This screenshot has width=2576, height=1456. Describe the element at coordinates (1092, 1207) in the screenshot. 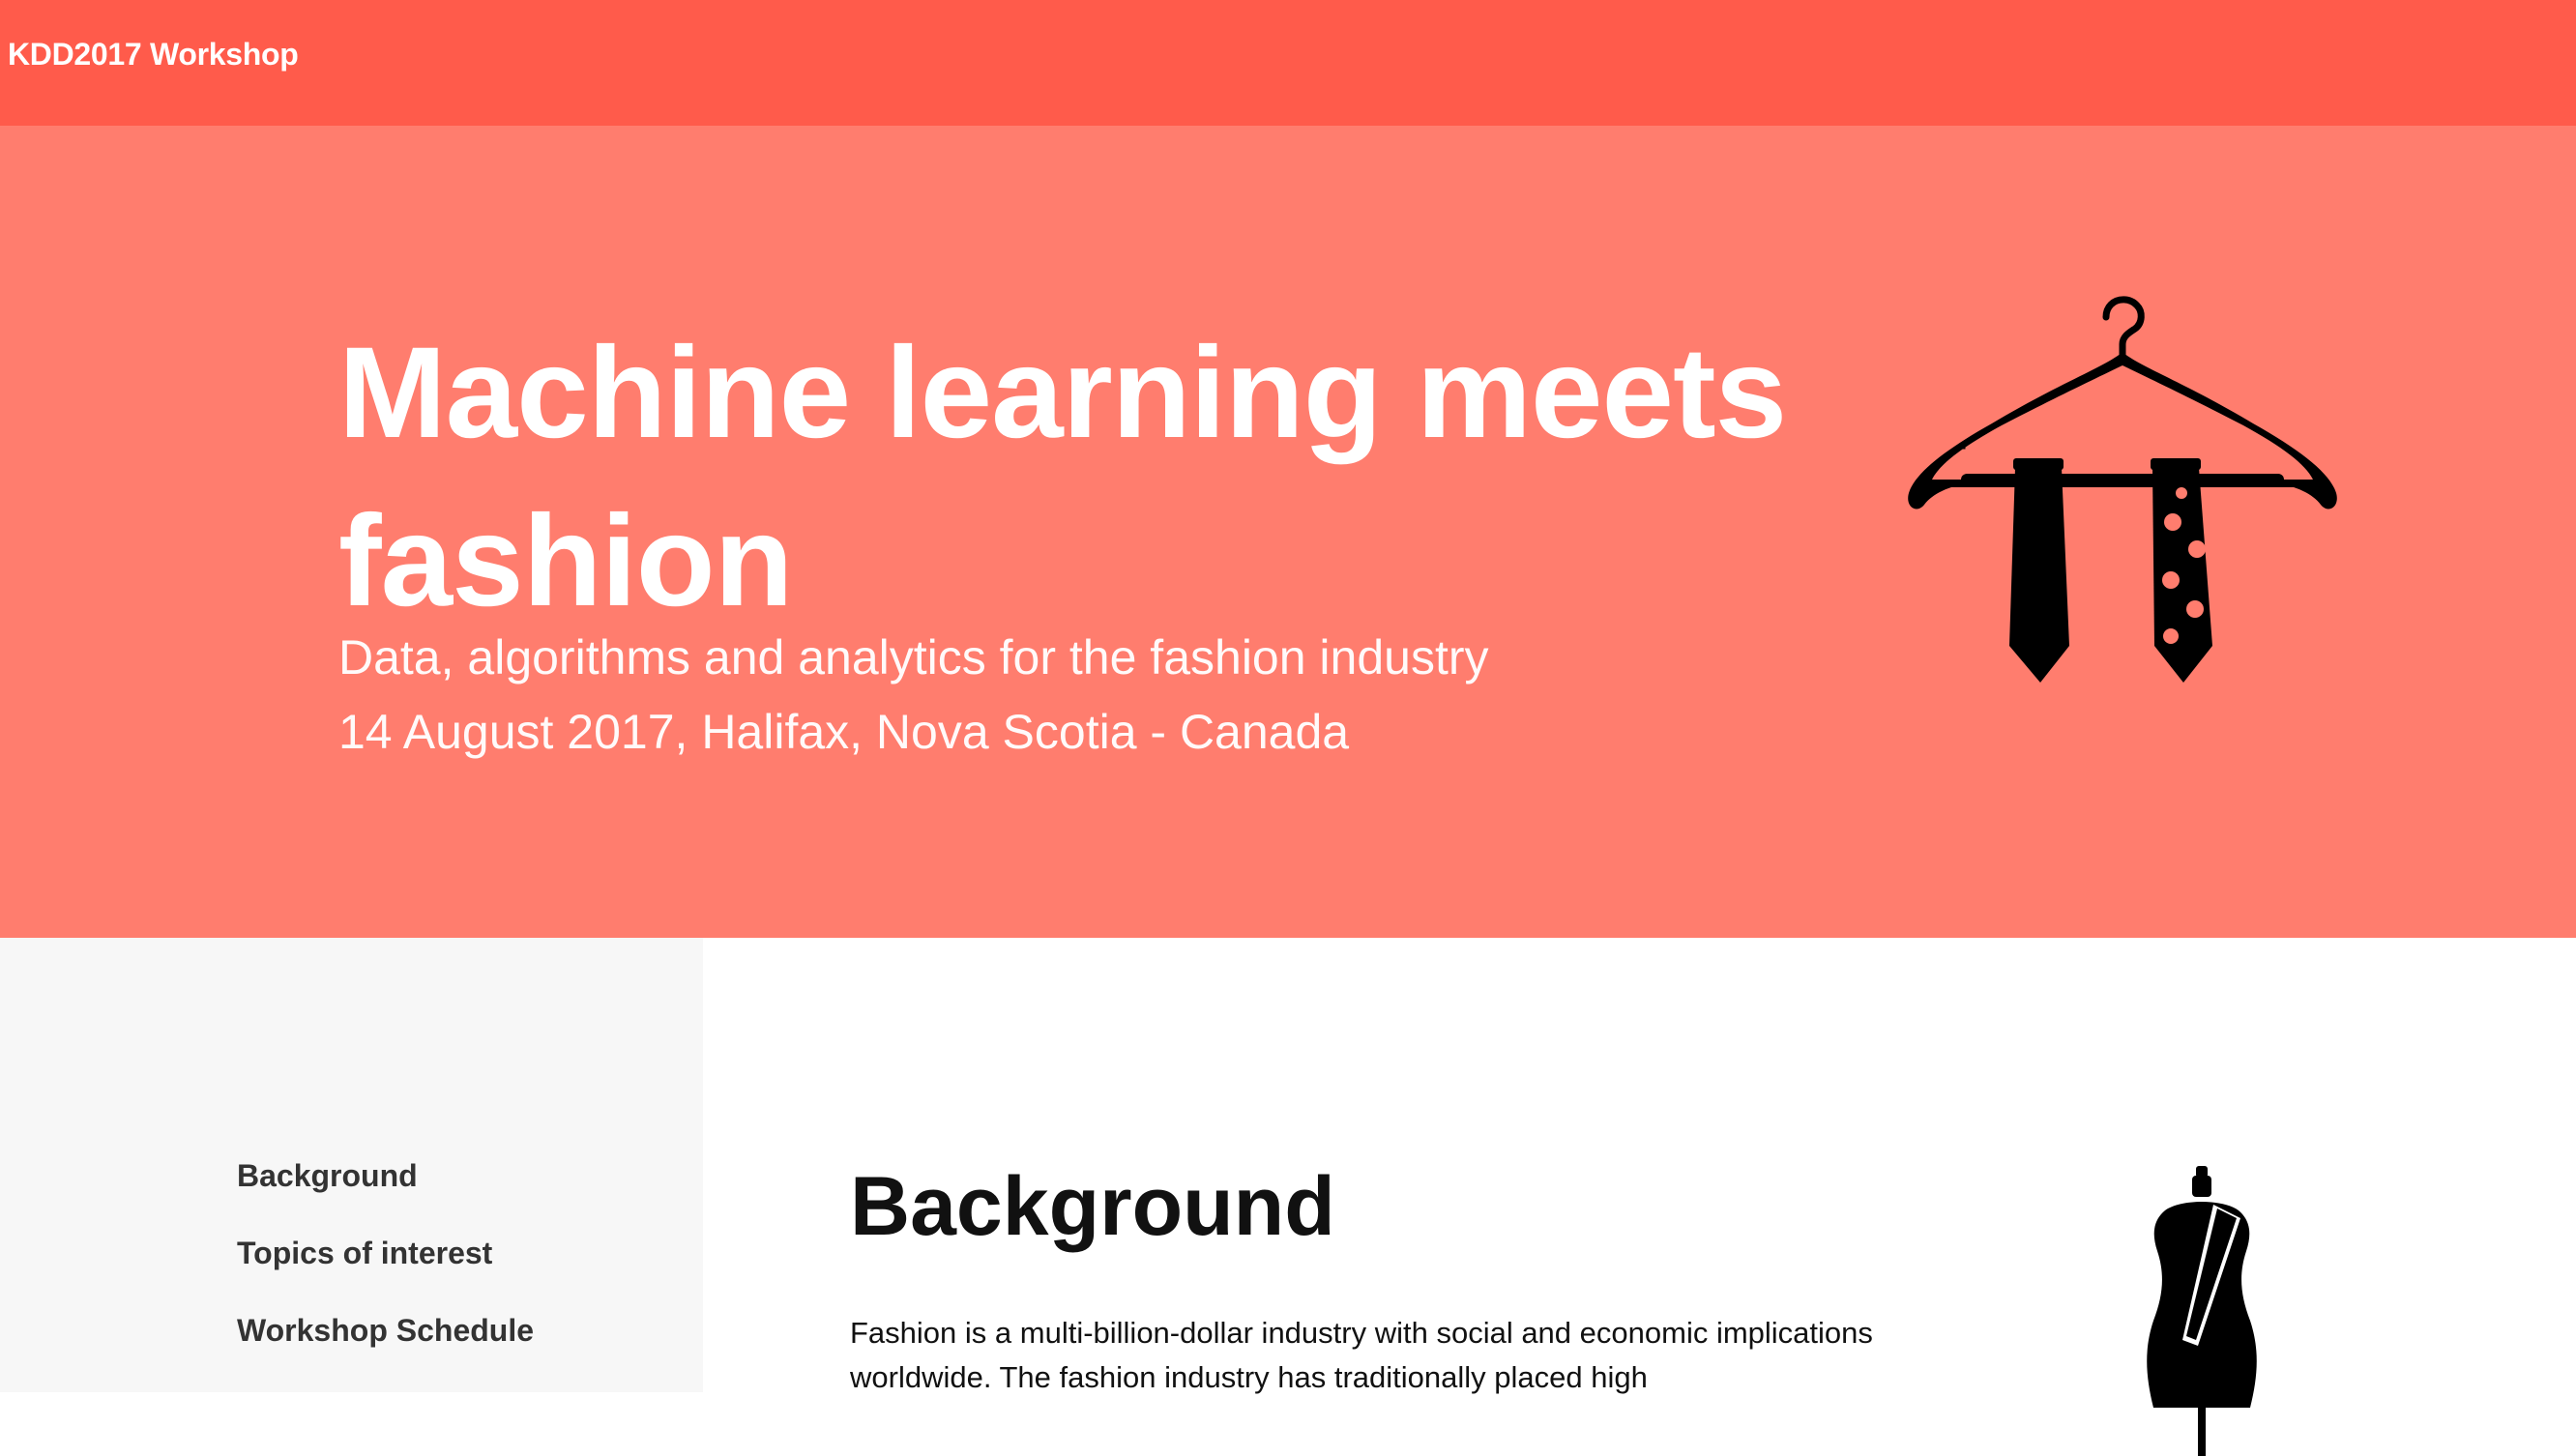

I see `section-title: Background` at that location.